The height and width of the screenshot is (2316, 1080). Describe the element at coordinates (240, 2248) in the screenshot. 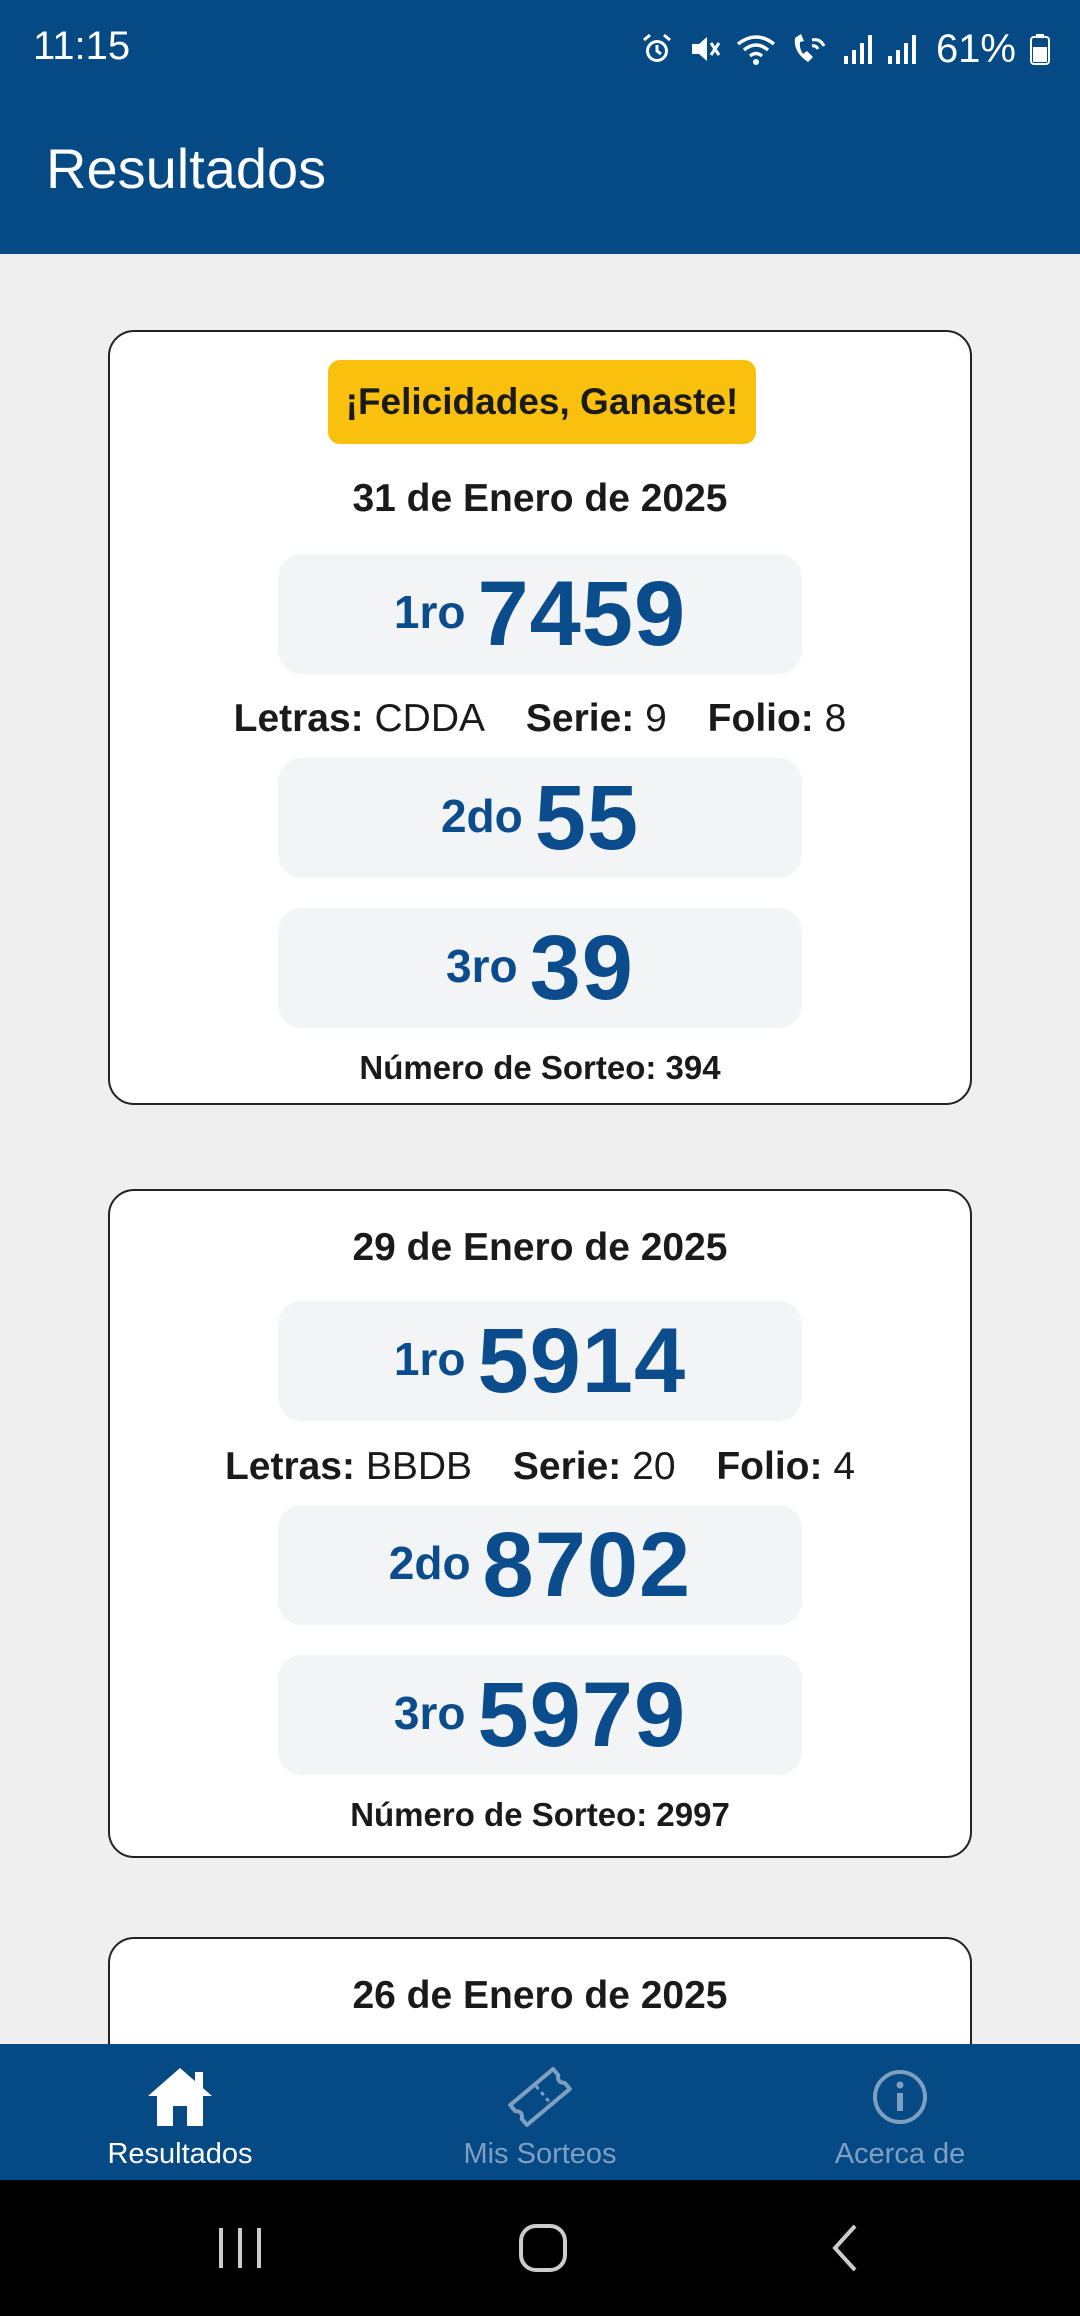

I see `recents-icon` at that location.